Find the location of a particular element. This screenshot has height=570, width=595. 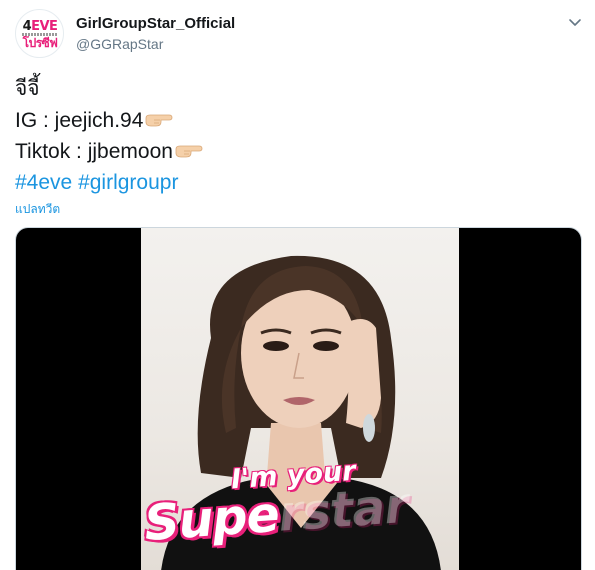

chevron-down-icon is located at coordinates (575, 22).